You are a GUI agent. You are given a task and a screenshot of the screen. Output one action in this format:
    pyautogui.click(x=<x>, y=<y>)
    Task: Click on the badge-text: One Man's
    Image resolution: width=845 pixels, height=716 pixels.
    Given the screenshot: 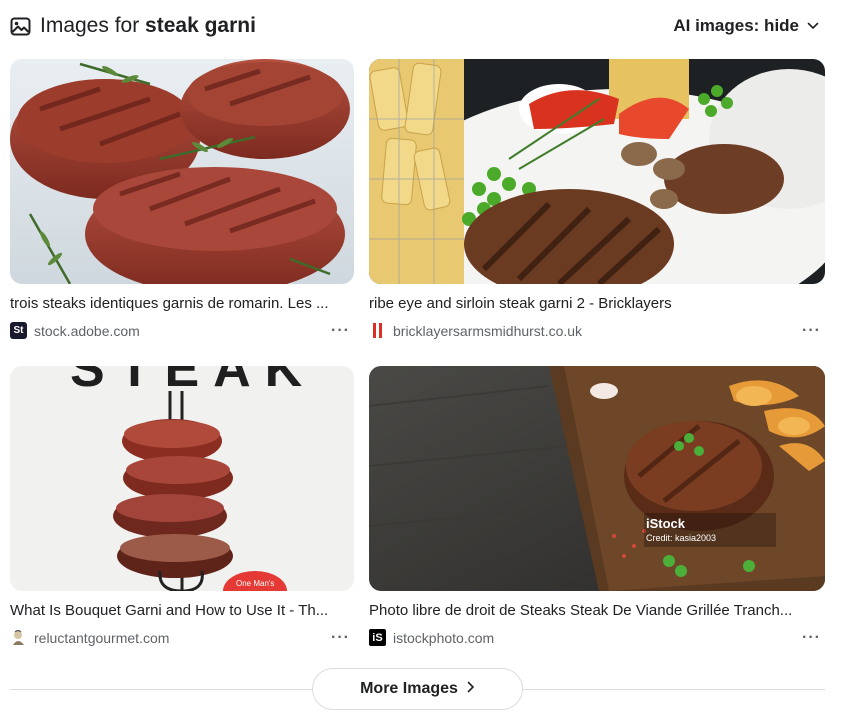 What is the action you would take?
    pyautogui.click(x=255, y=583)
    